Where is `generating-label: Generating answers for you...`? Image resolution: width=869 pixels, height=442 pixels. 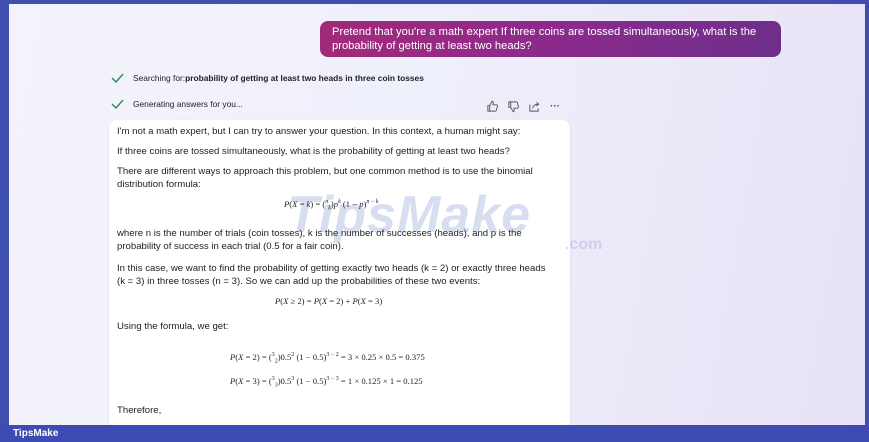
generating-label: Generating answers for you... is located at coordinates (188, 104).